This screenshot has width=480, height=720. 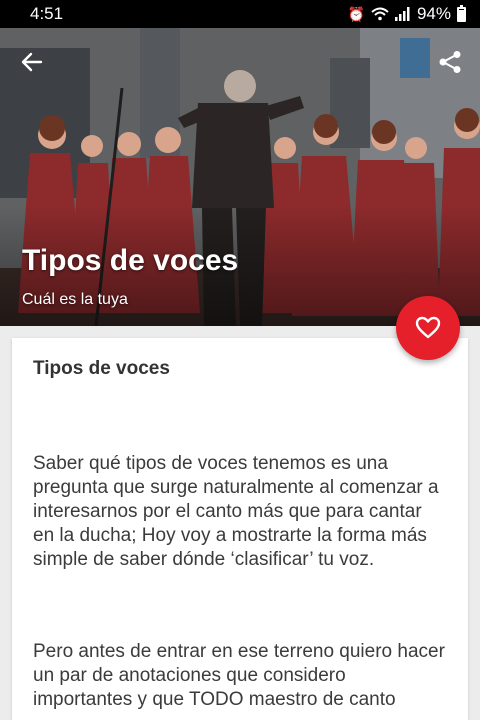 What do you see at coordinates (130, 260) in the screenshot?
I see `page-title: Tipos de voces` at bounding box center [130, 260].